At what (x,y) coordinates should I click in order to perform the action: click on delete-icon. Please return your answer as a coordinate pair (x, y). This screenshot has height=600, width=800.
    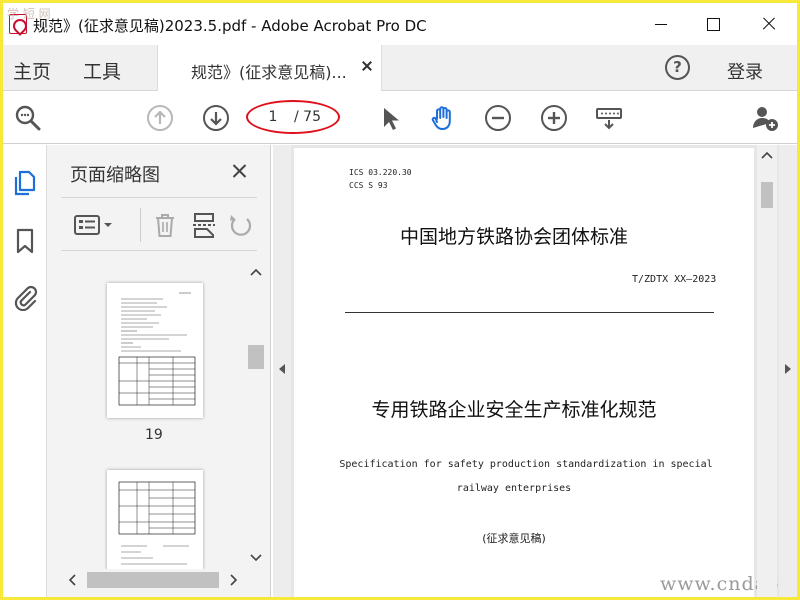
    Looking at the image, I should click on (165, 225).